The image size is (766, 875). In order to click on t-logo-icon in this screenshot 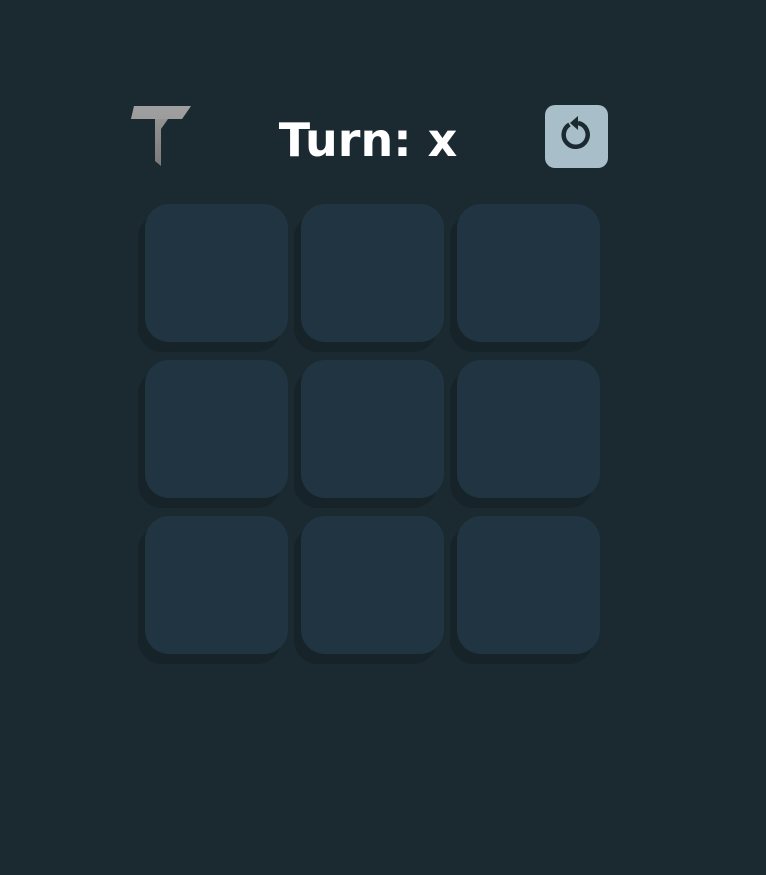, I will do `click(161, 136)`.